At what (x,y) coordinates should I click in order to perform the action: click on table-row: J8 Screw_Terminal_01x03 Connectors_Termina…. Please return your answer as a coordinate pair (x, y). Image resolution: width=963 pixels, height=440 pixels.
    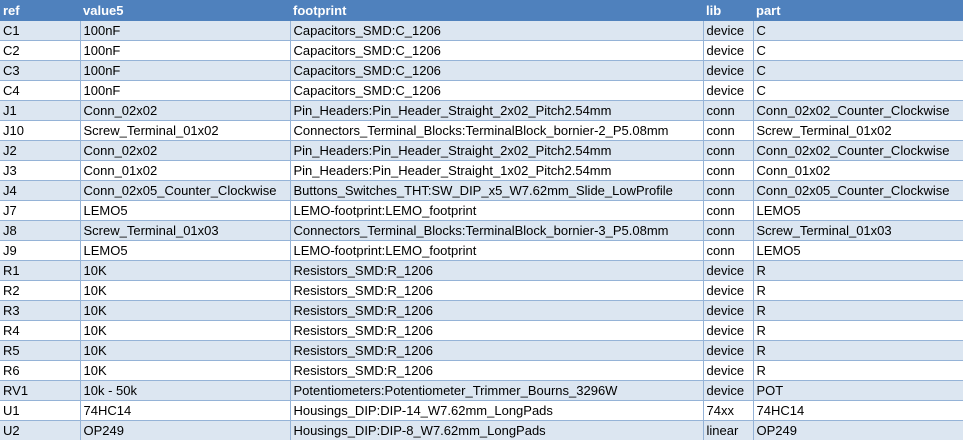
    Looking at the image, I should click on (481, 230).